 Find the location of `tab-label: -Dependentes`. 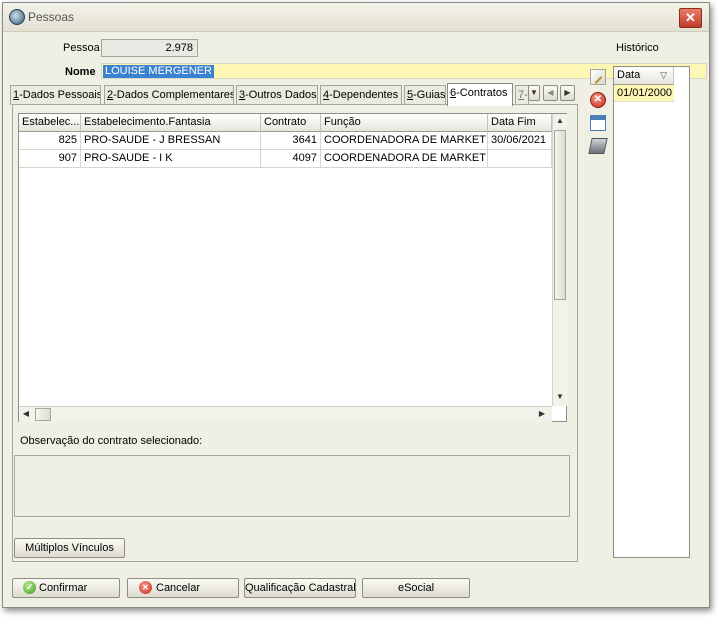

tab-label: -Dependentes is located at coordinates (364, 95).